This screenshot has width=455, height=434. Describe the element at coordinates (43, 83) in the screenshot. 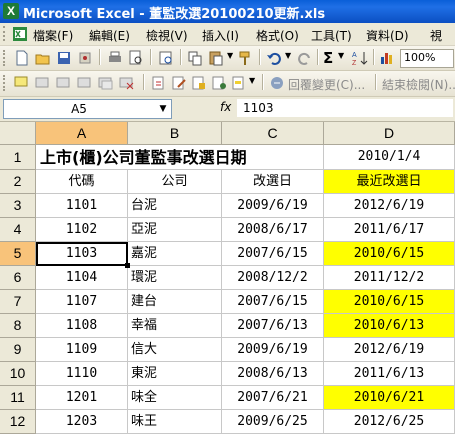

I see `previous-comment-icon` at that location.